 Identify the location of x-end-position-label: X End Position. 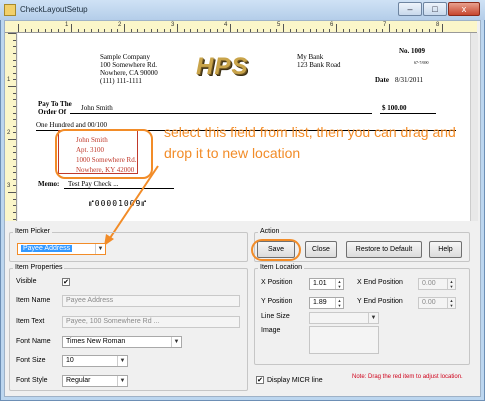
(380, 282).